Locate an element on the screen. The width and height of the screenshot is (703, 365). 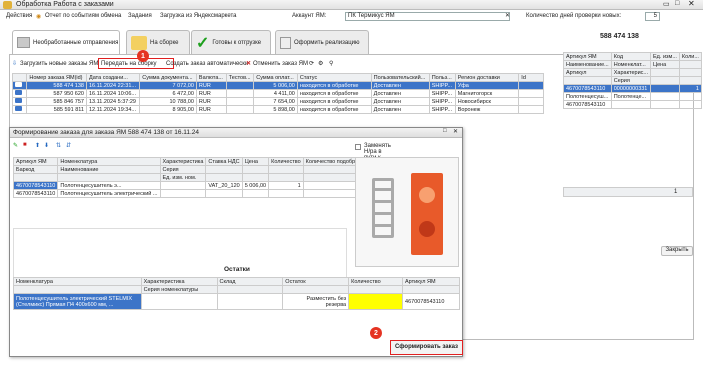
tab-realization: Оформить реализацию is located at coordinates (322, 42).